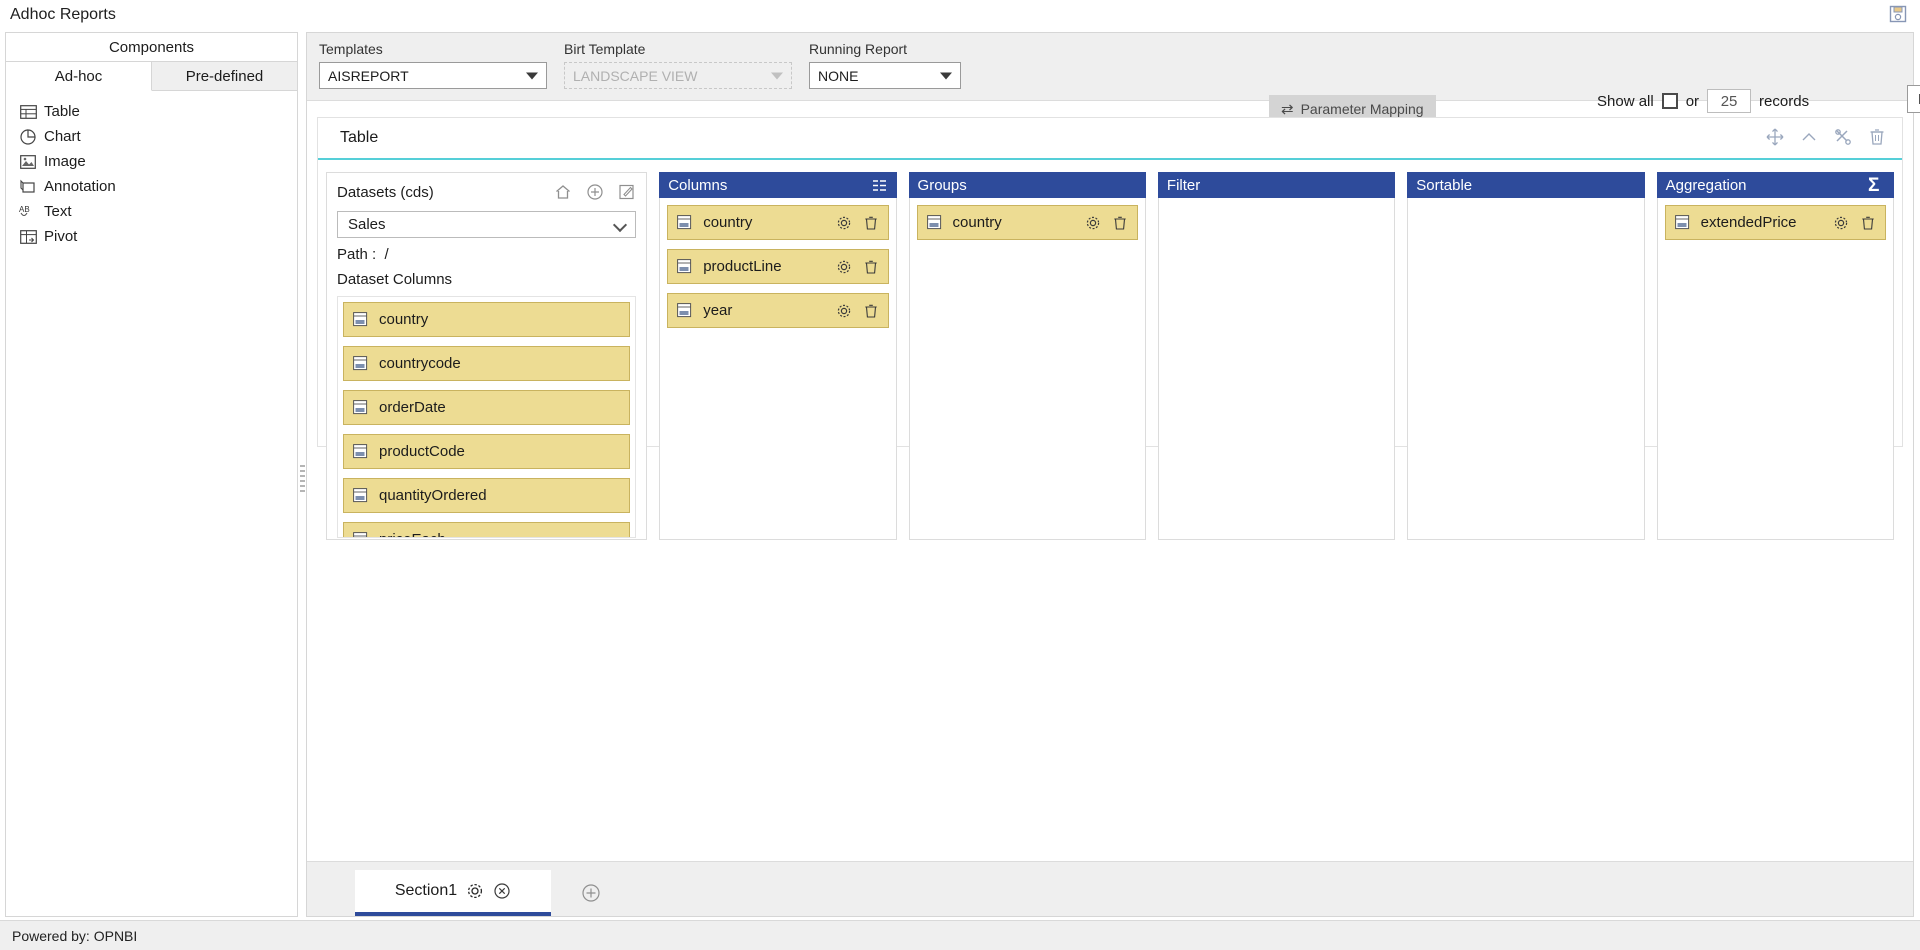 The height and width of the screenshot is (950, 1920). I want to click on filter-drop-panel: Filter, so click(1276, 356).